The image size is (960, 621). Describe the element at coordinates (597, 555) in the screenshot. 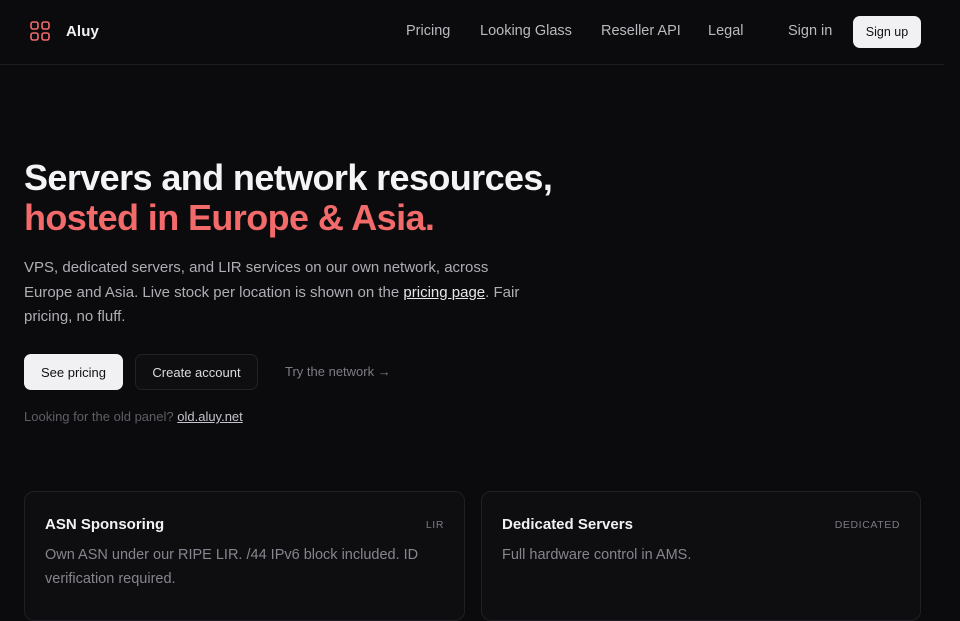

I see `card-description: Full hardware control in AMS.` at that location.